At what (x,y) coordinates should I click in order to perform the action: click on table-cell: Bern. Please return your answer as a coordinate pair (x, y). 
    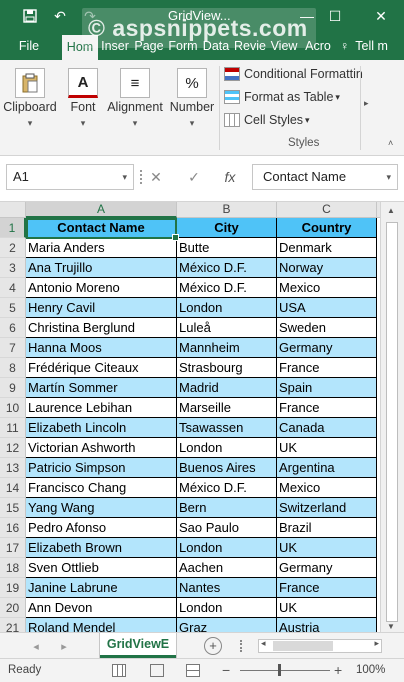
    Looking at the image, I should click on (227, 508).